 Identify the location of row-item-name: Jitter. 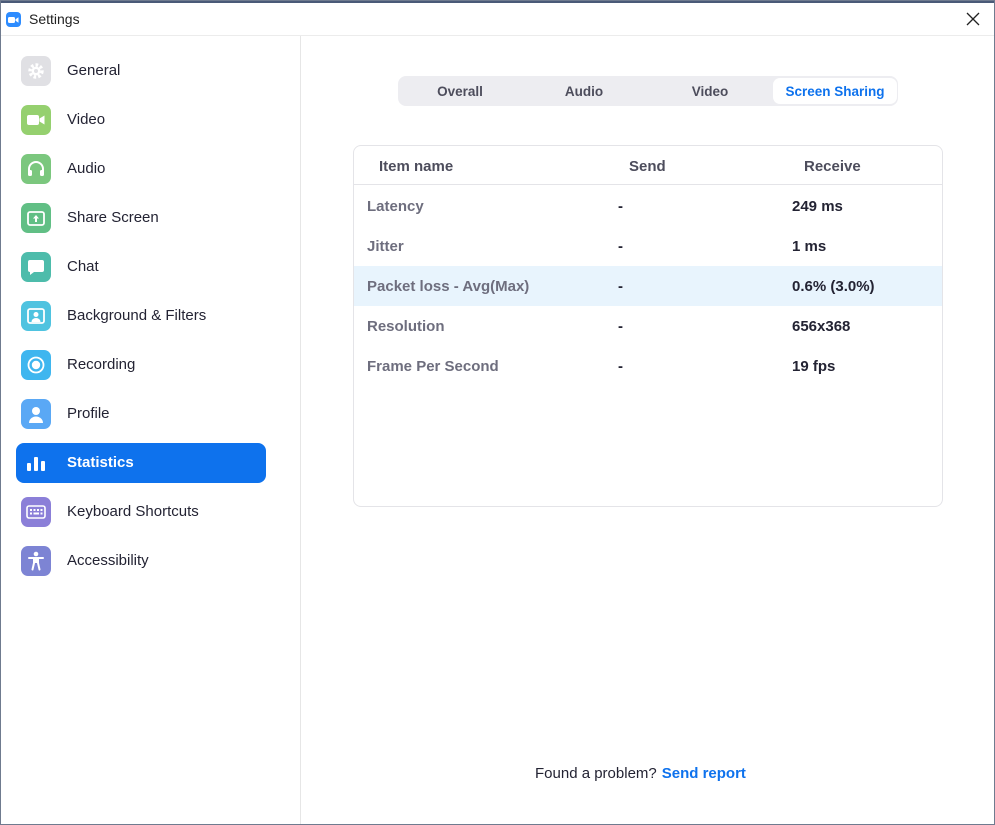
(385, 246).